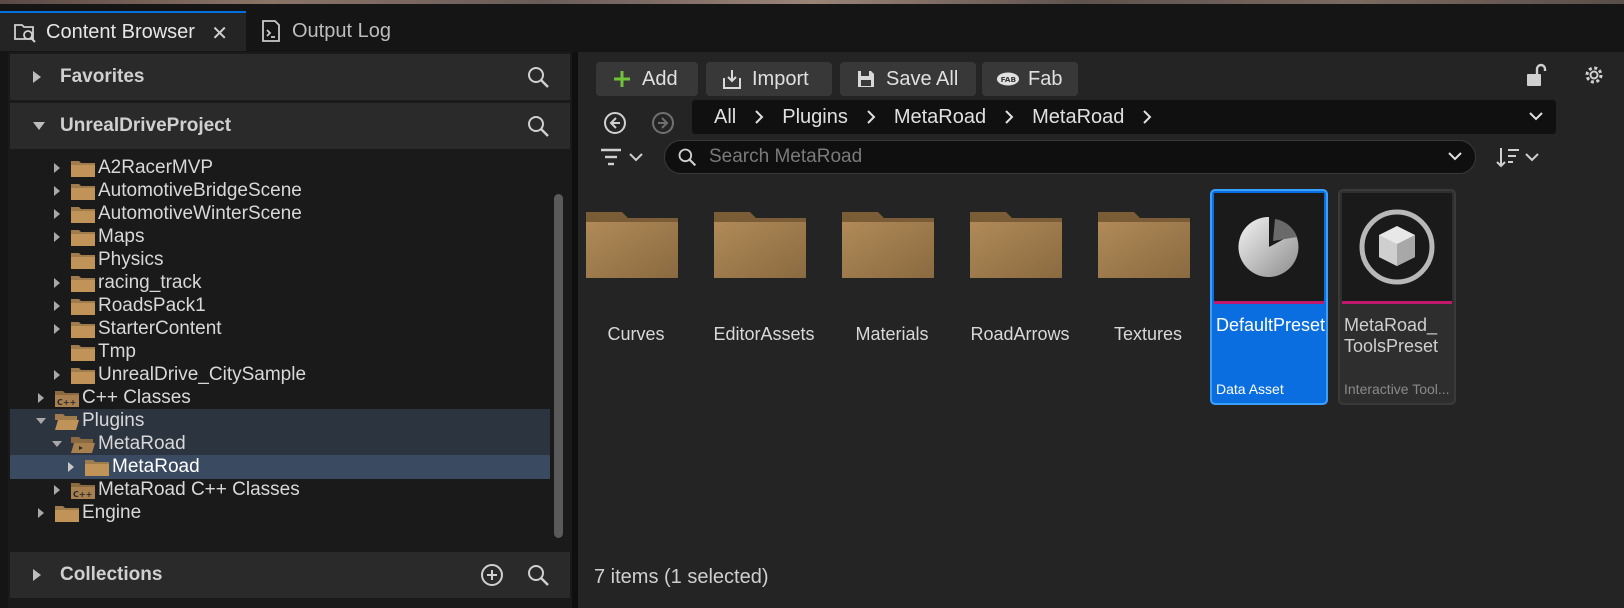 The height and width of the screenshot is (608, 1624). What do you see at coordinates (82, 494) in the screenshot?
I see `svg-text: C++` at bounding box center [82, 494].